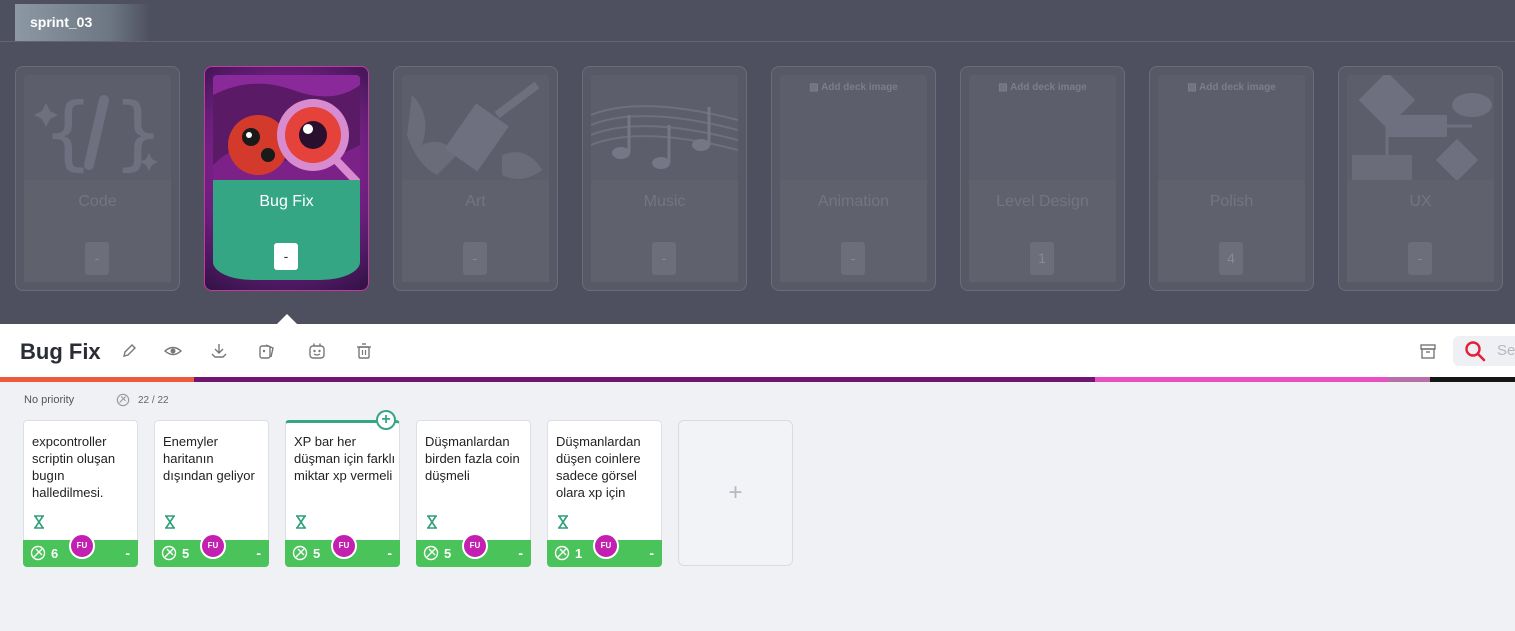 The height and width of the screenshot is (631, 1515). What do you see at coordinates (97, 131) in the screenshot?
I see `code-braces-art: { }` at bounding box center [97, 131].